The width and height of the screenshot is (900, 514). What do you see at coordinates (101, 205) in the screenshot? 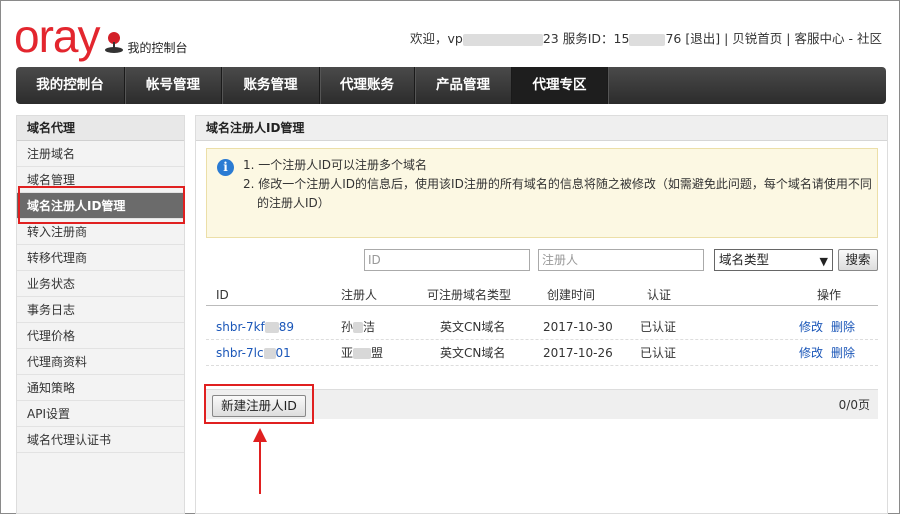
I see `highlight-box-sidebar` at bounding box center [101, 205].